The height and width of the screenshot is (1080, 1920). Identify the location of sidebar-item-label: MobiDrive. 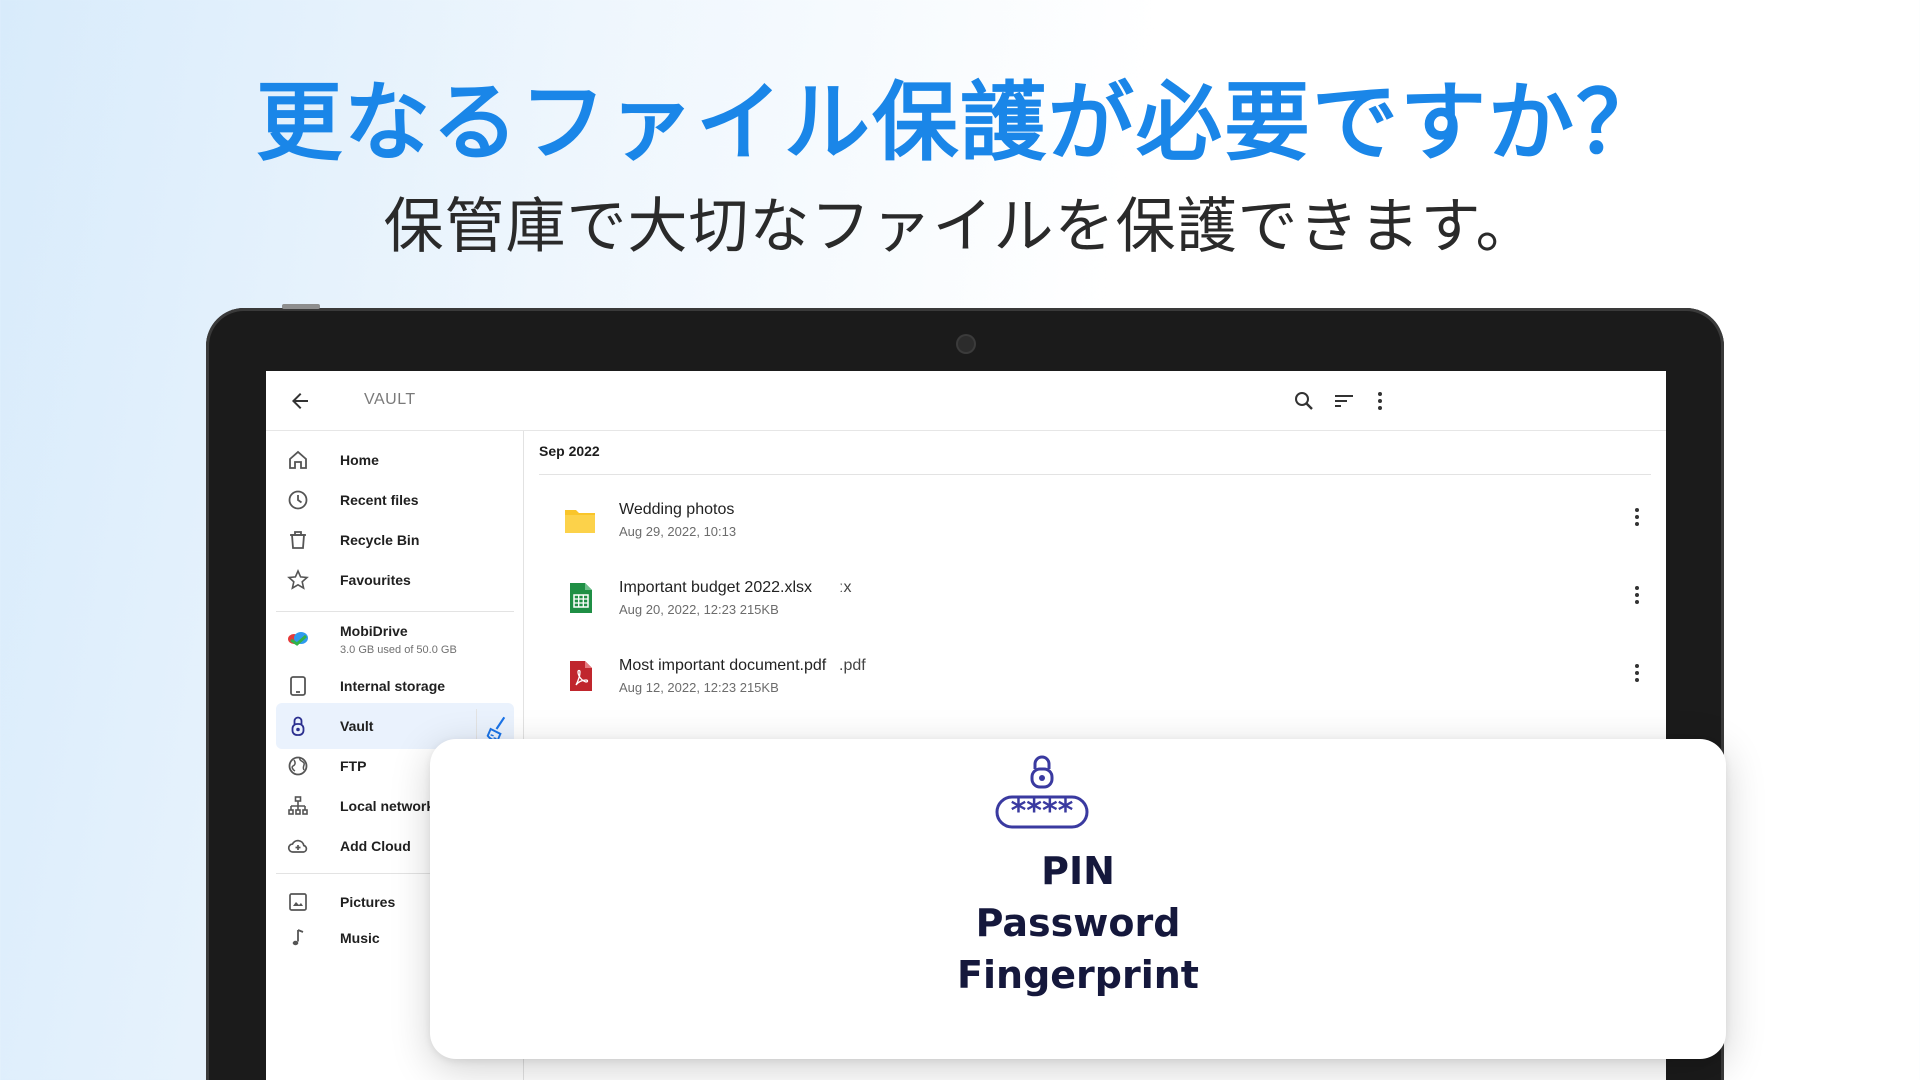
(374, 631).